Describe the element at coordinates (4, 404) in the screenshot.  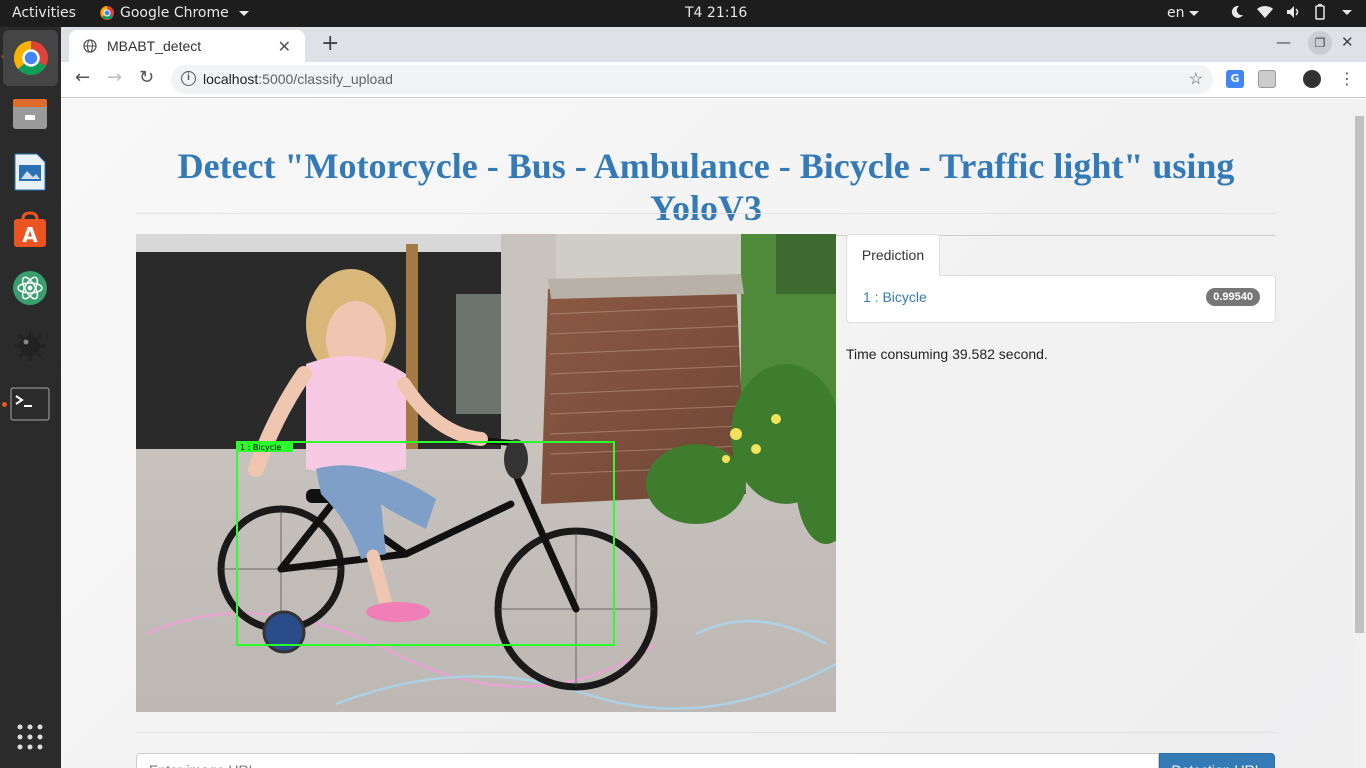
I see `running-indicator` at that location.